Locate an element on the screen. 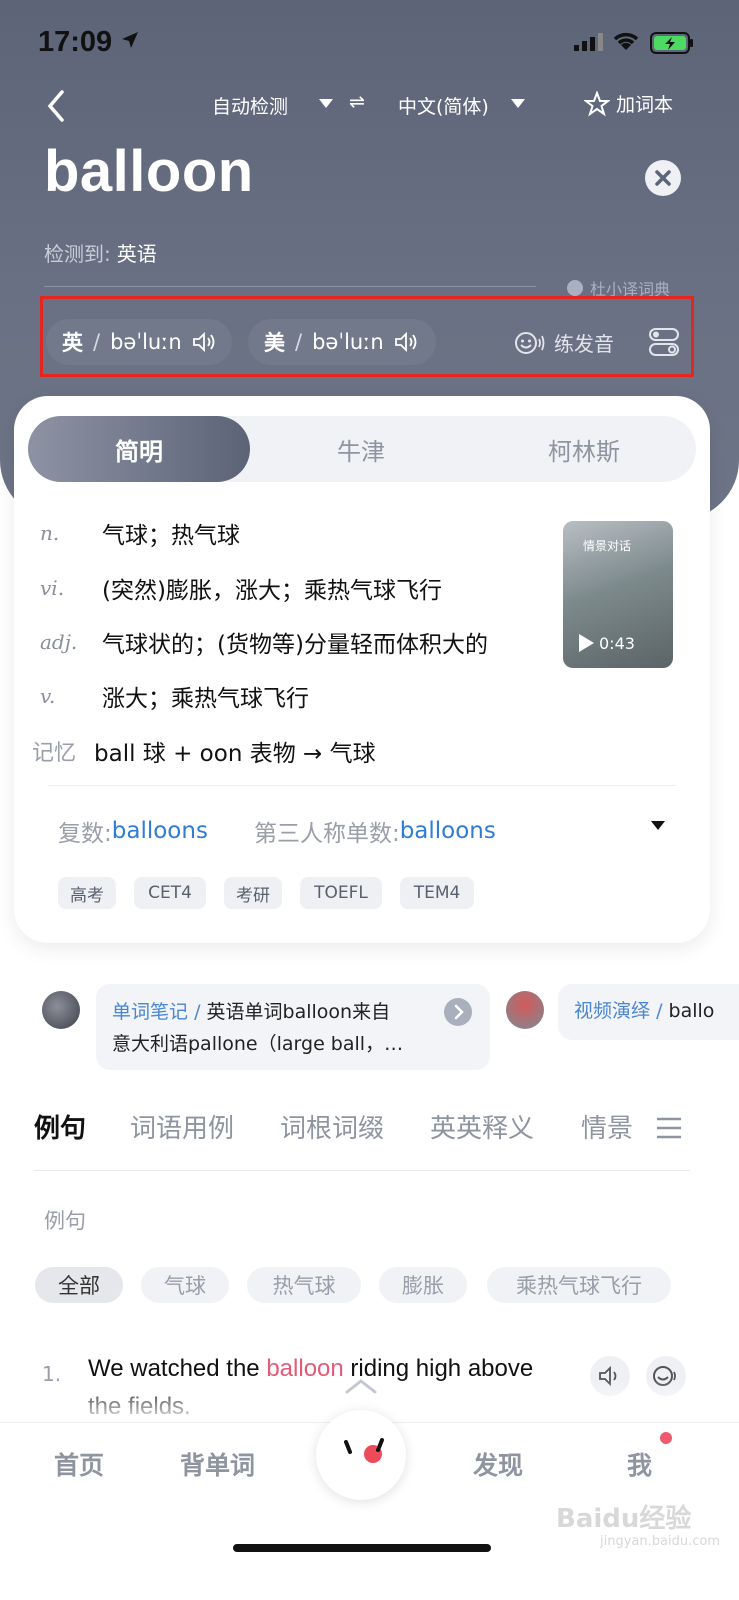  example-highlight: balloon is located at coordinates (305, 1368).